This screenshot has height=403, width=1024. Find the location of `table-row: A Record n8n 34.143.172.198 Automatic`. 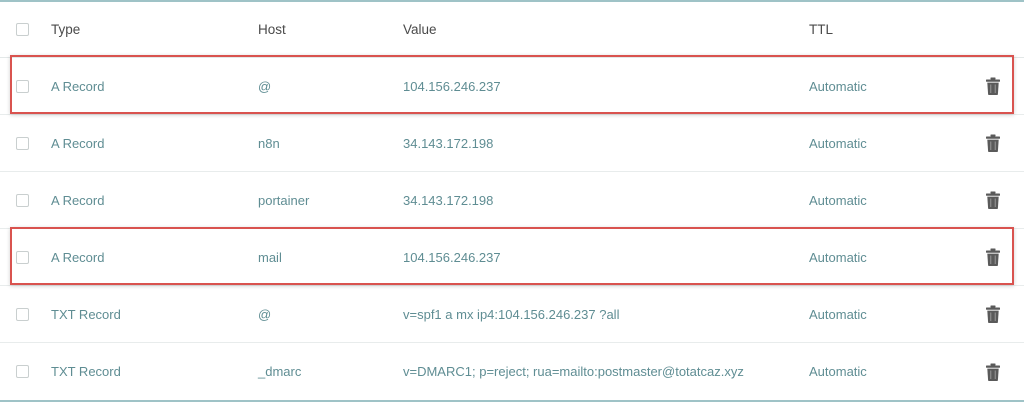

table-row: A Record n8n 34.143.172.198 Automatic is located at coordinates (512, 143).